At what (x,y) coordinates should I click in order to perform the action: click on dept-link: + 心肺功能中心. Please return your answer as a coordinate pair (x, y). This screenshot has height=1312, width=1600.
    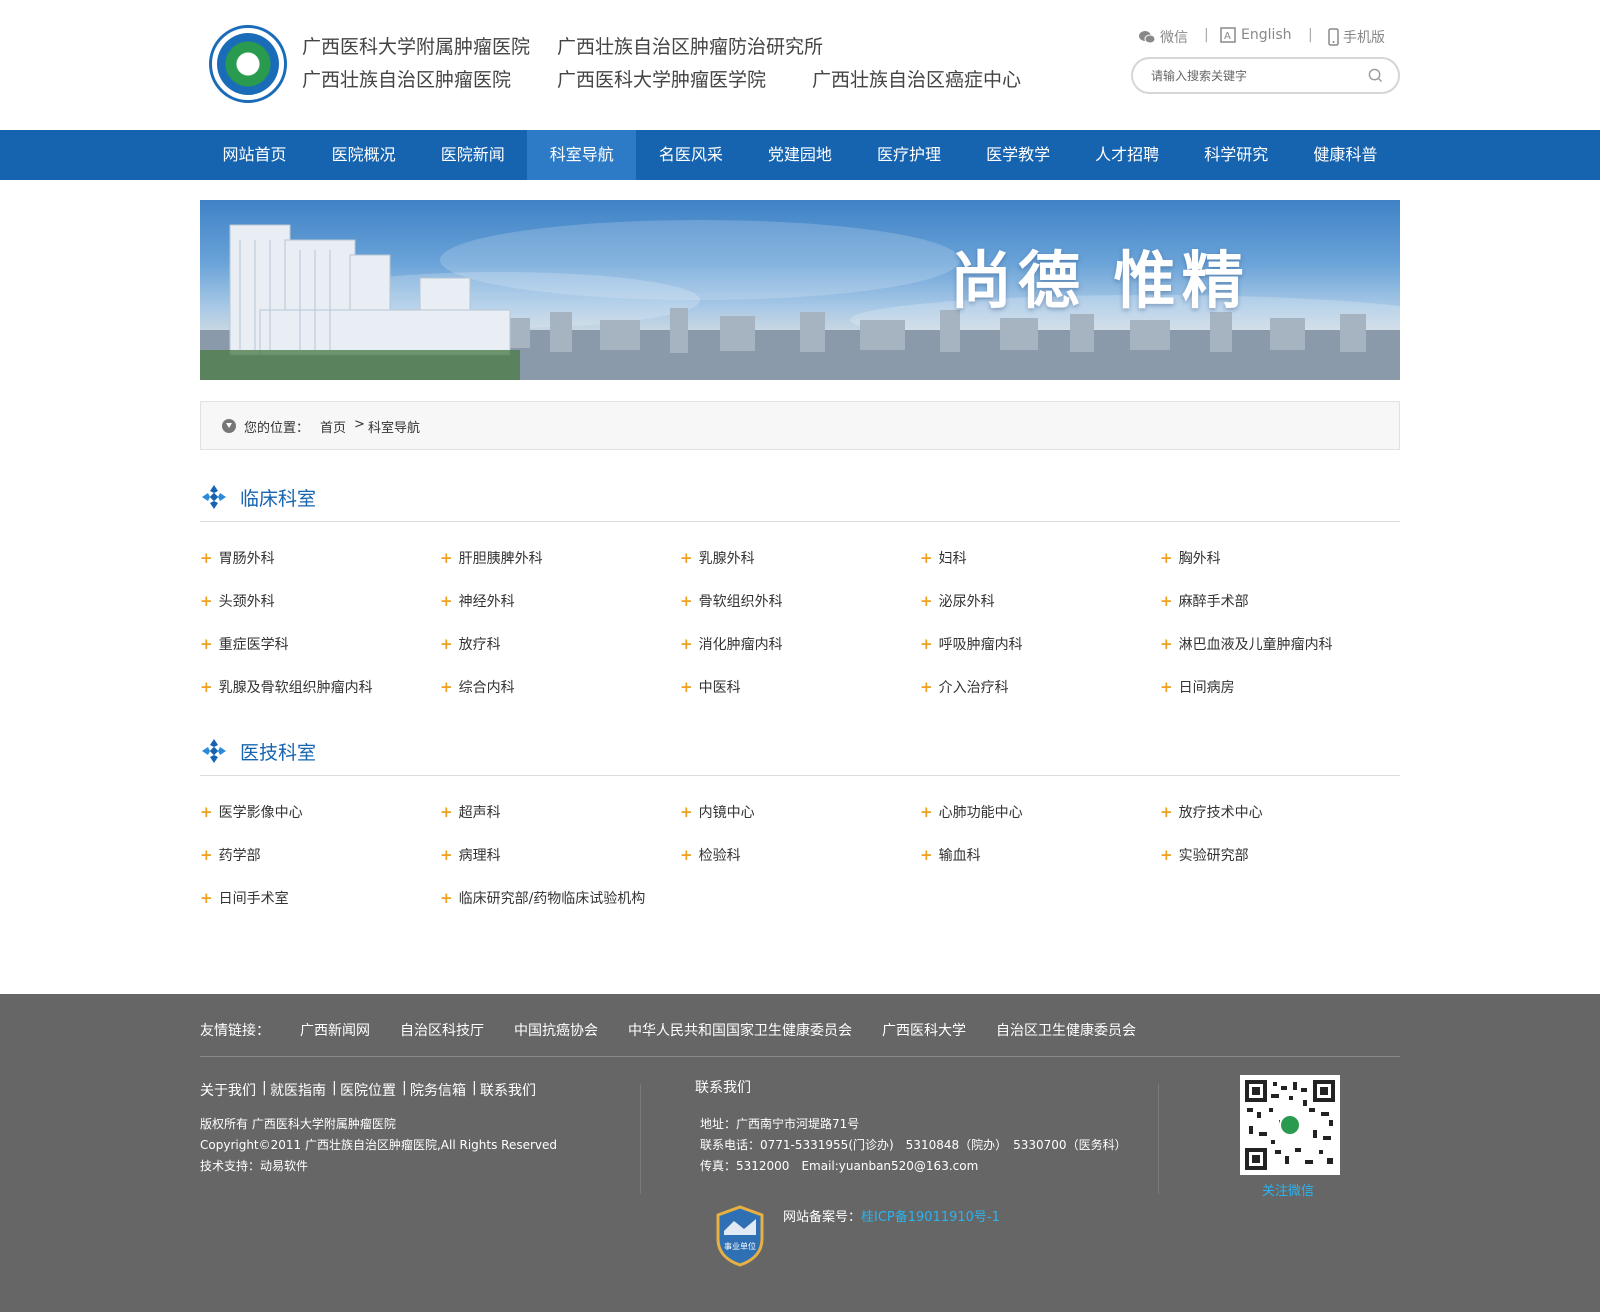
    Looking at the image, I should click on (971, 812).